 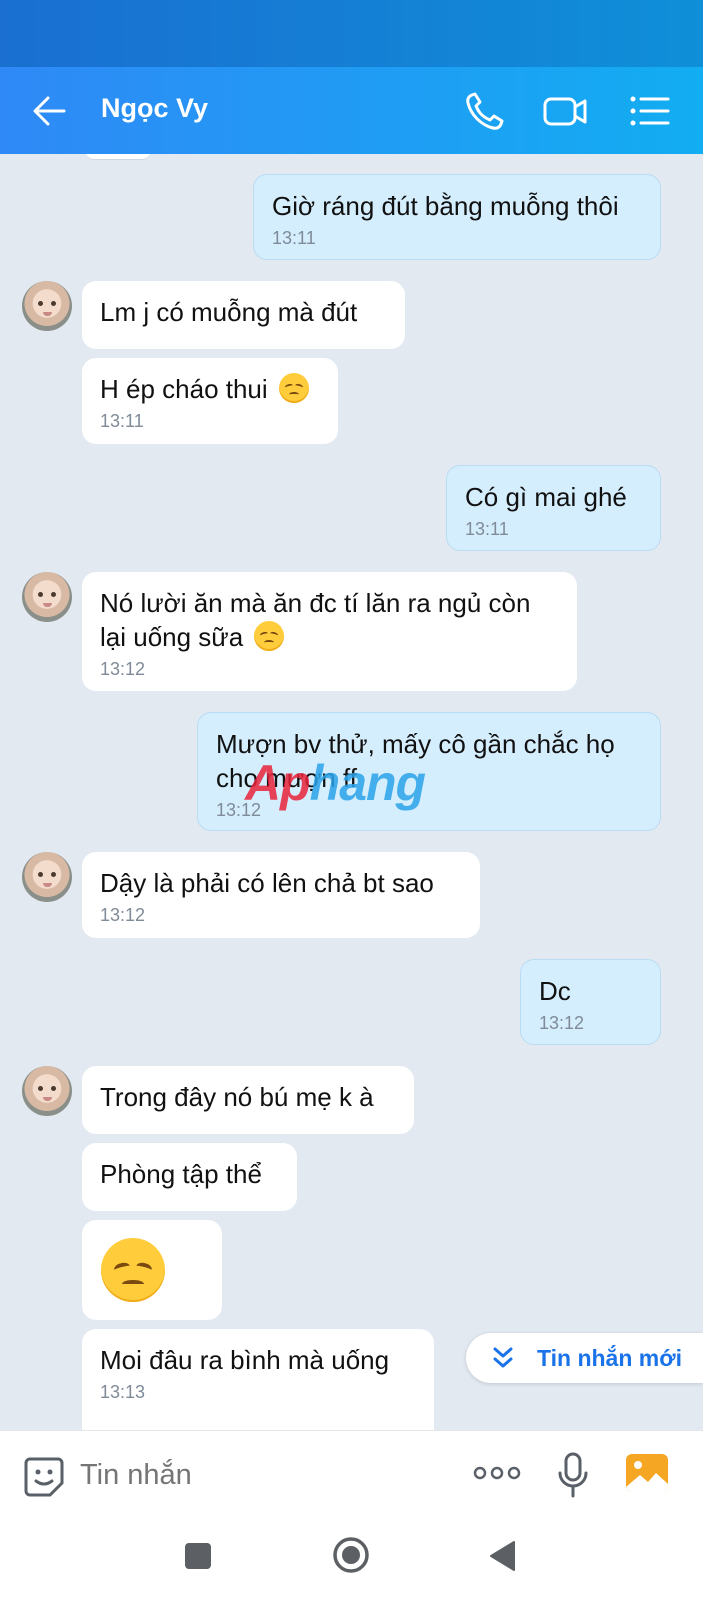 I want to click on system-navigation-bar, so click(x=351, y=1559).